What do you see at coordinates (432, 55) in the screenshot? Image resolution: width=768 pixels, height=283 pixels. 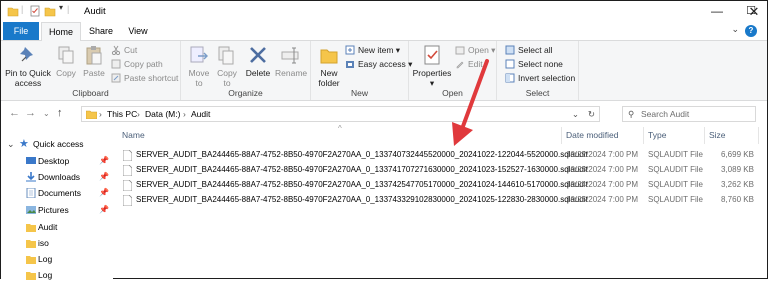 I see `properties-icon` at bounding box center [432, 55].